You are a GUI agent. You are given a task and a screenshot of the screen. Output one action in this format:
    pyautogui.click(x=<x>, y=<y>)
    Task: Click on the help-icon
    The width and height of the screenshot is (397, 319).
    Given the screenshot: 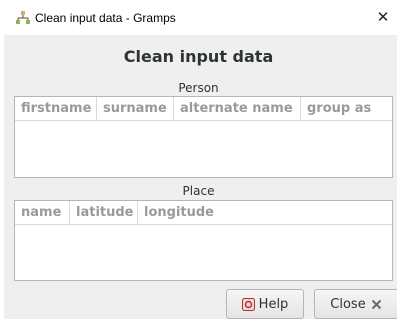 What is the action you would take?
    pyautogui.click(x=248, y=304)
    